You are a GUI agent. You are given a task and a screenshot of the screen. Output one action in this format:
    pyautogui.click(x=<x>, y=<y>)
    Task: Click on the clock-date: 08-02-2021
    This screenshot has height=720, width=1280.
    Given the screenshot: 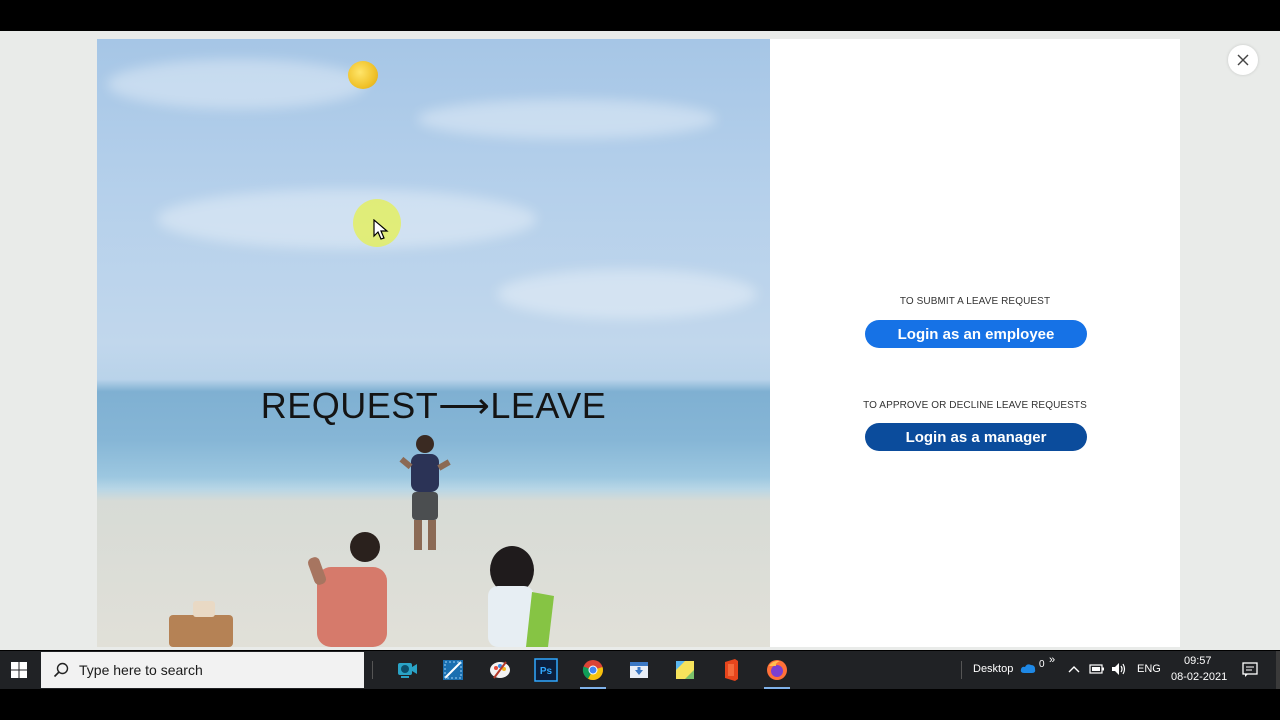 What is the action you would take?
    pyautogui.click(x=1199, y=677)
    